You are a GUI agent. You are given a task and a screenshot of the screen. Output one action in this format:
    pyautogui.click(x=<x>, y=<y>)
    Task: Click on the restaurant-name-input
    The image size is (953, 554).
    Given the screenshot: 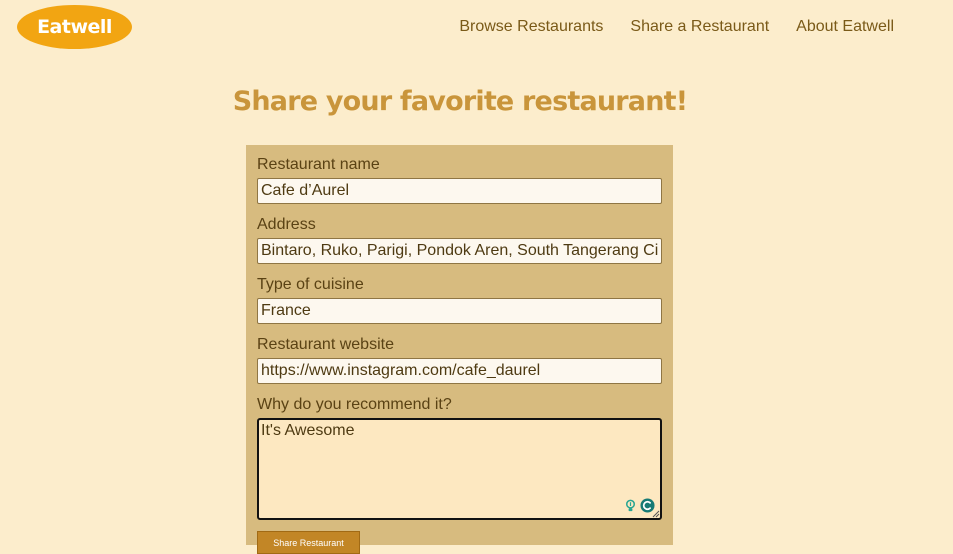 What is the action you would take?
    pyautogui.click(x=459, y=191)
    